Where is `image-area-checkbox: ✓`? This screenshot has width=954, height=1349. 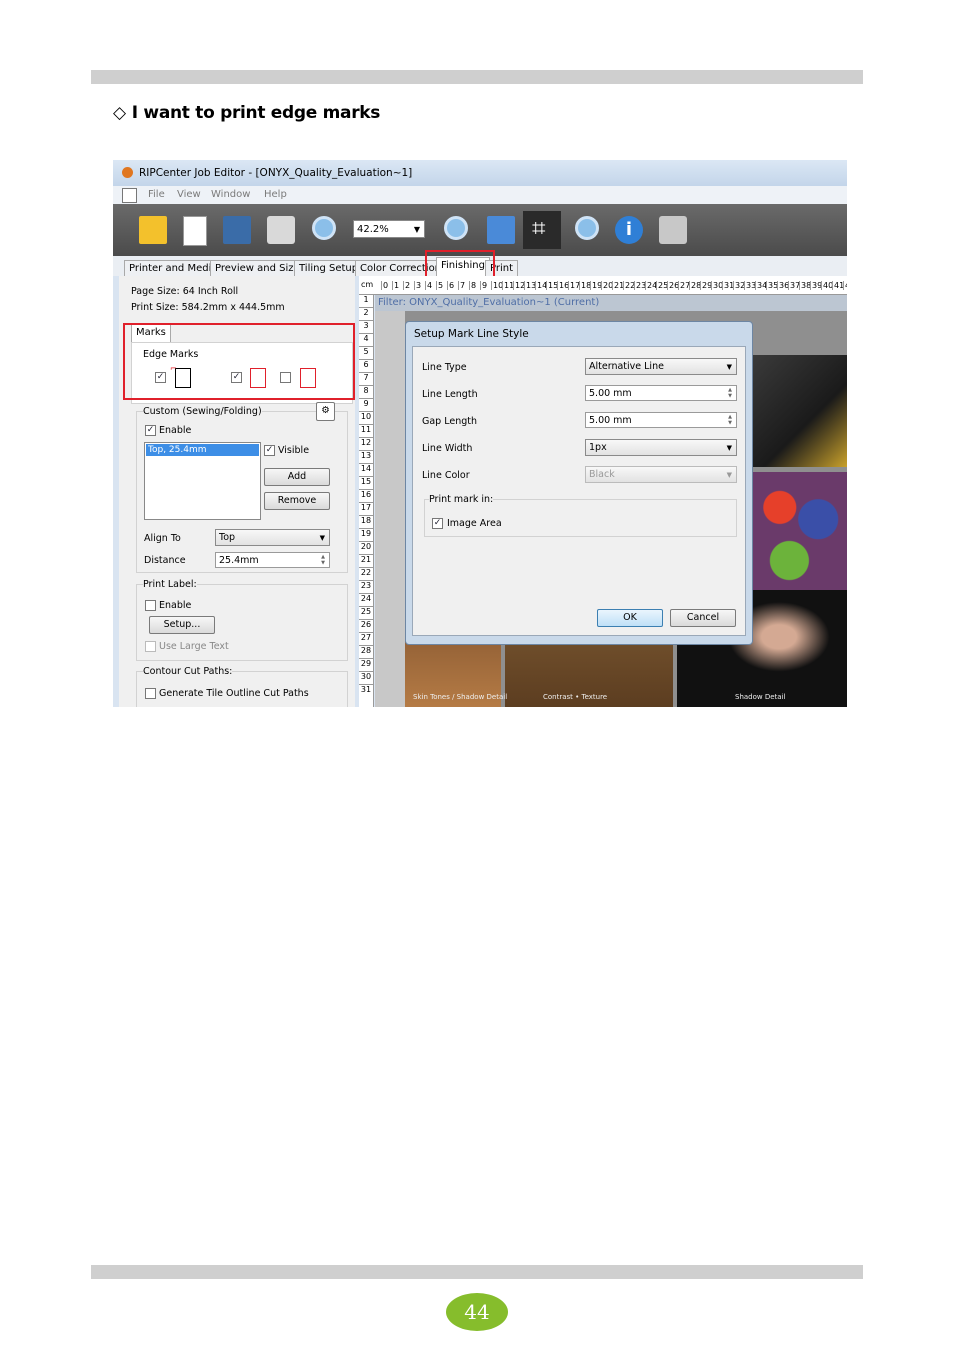
image-area-checkbox: ✓ is located at coordinates (437, 523).